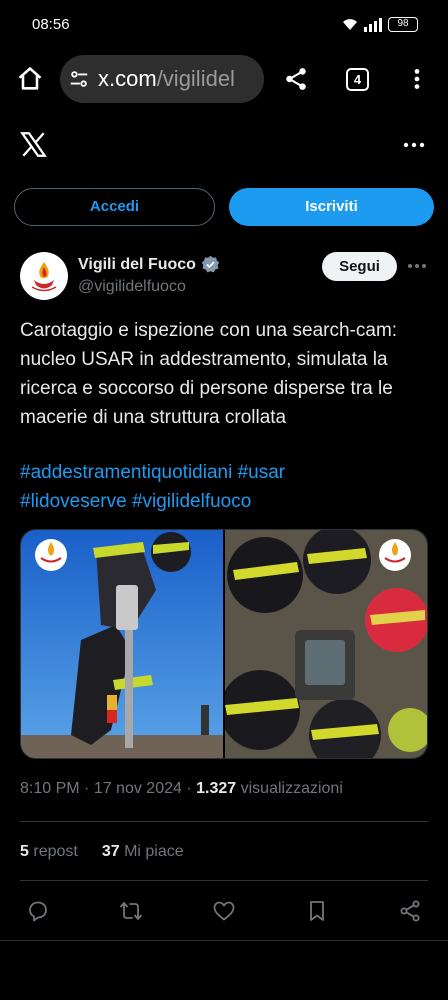 The width and height of the screenshot is (448, 1000). I want to click on hashtag-link: #vigilidelfuoco, so click(191, 501).